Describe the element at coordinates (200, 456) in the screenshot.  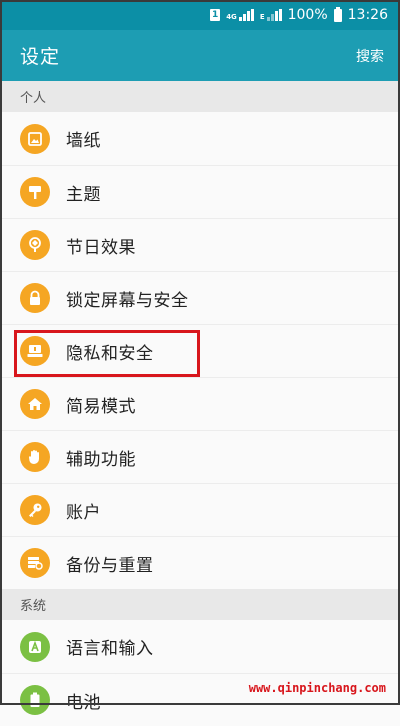
I see `settings-item-accessibility: 辅助功能` at that location.